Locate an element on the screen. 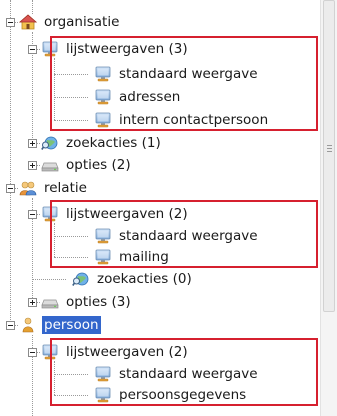  tree-node-persoon: persoon is located at coordinates (53, 325).